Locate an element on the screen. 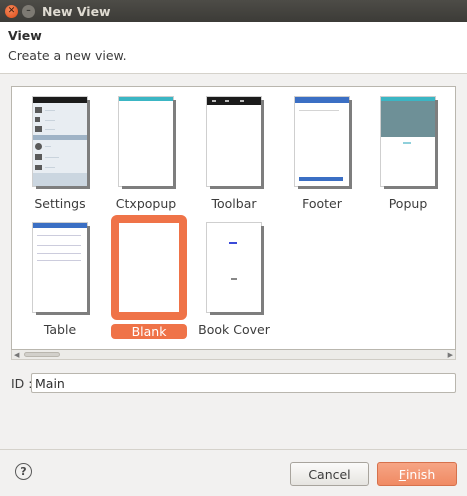 This screenshot has width=467, height=496. template-label: Book Cover is located at coordinates (234, 329).